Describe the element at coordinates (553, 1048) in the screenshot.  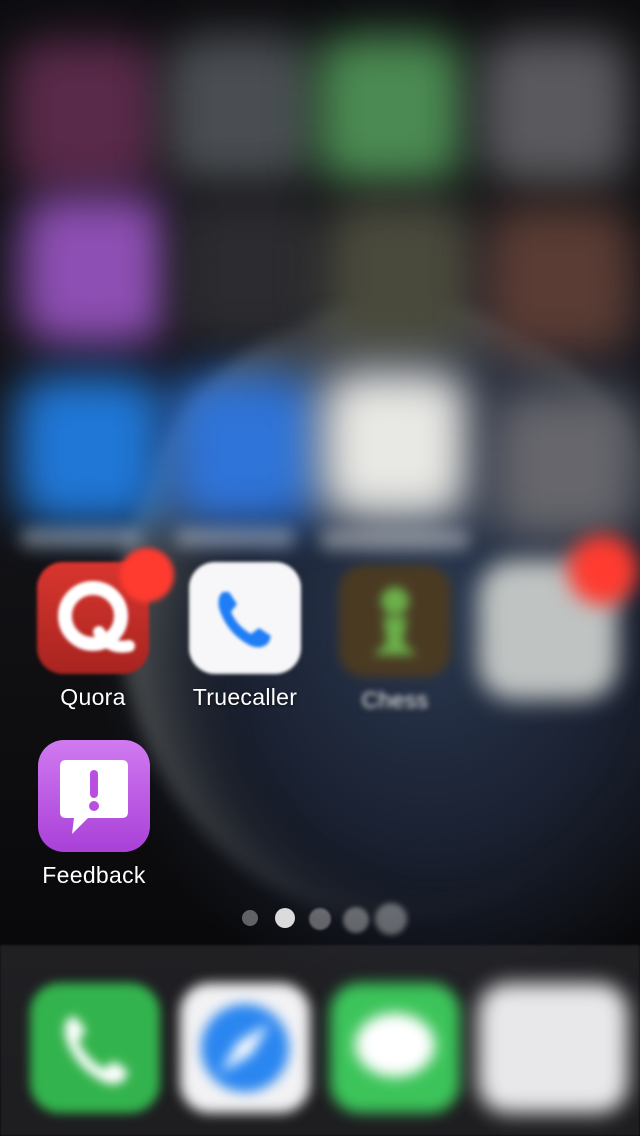
I see `music-note-icon` at that location.